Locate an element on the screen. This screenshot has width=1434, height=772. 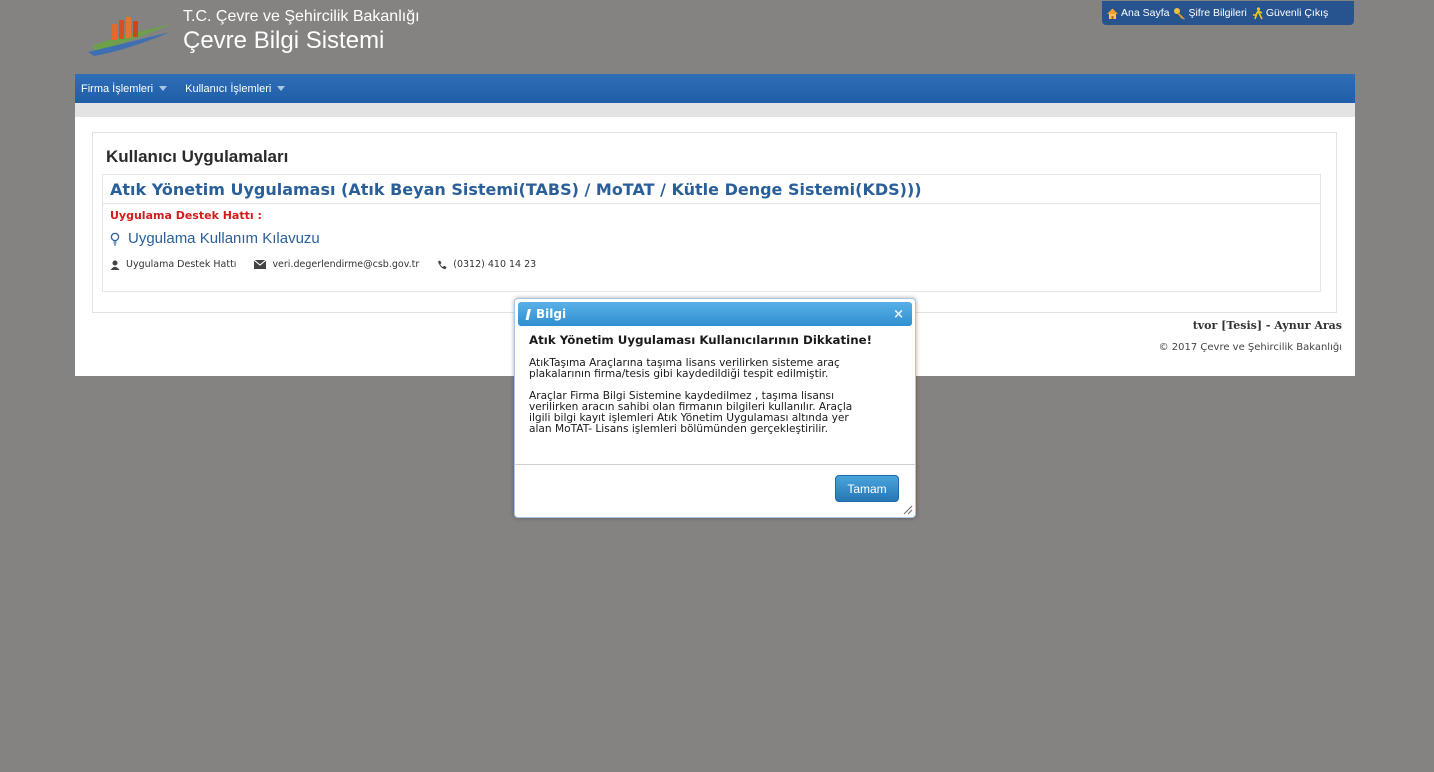
contact-email: veri.degerlendirme@csb.gov.tr is located at coordinates (345, 264).